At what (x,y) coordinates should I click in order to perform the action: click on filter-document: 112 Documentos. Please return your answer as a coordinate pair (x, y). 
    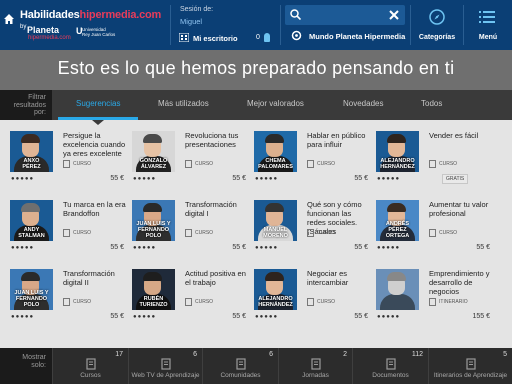
    Looking at the image, I should click on (390, 366).